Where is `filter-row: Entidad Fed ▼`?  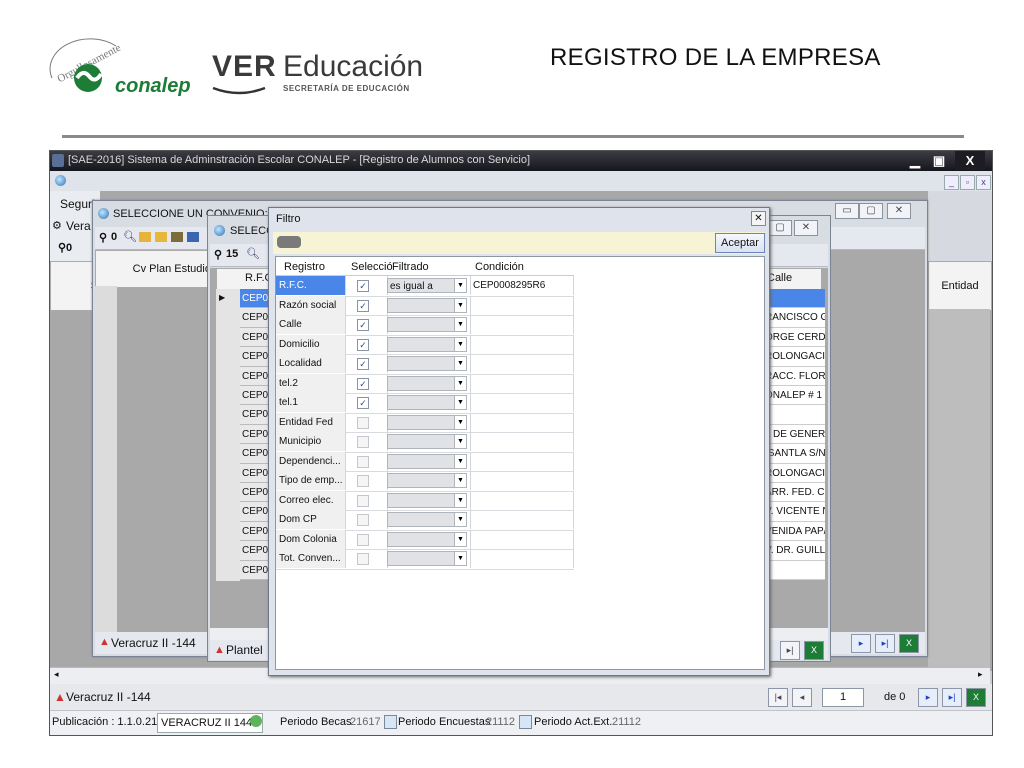
filter-row: Entidad Fed ▼ is located at coordinates (425, 422).